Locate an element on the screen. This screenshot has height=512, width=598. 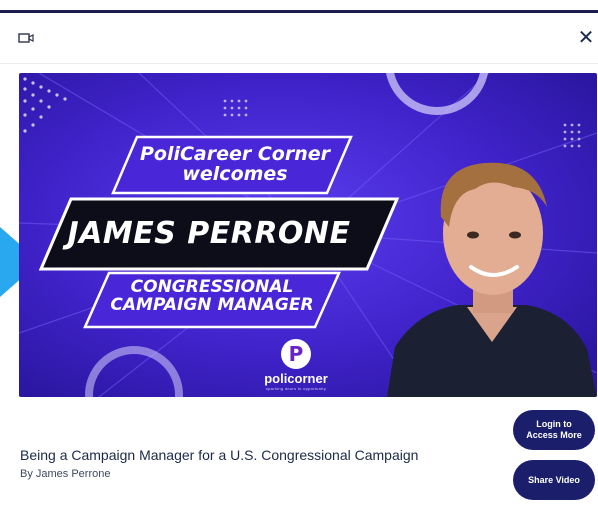
video-camera-icon is located at coordinates (26, 38).